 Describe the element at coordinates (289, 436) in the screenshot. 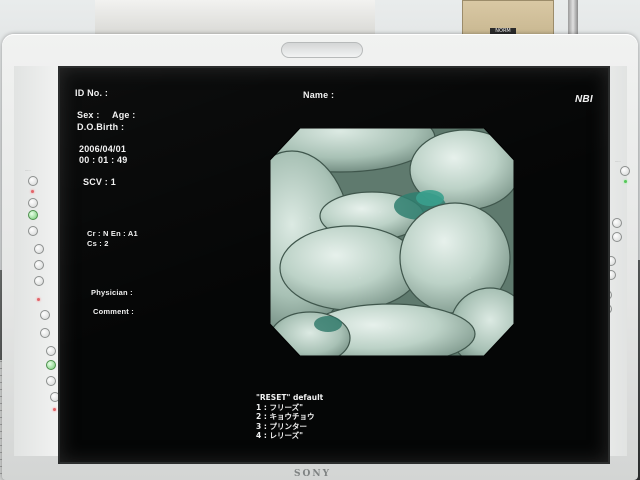

I see `reset-menu-item-release: 4 : レリーズ"` at that location.